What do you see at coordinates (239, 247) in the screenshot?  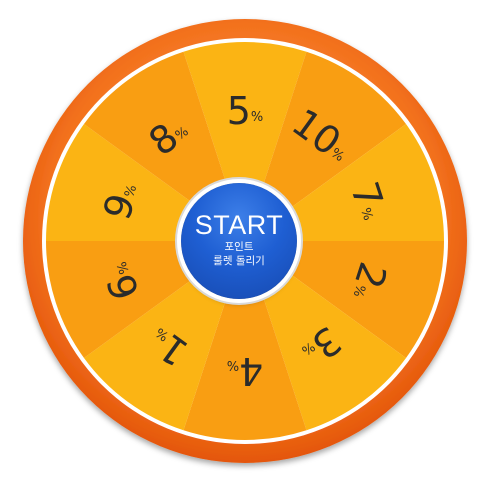 I see `start-button-subtitle-line1: 포인트` at bounding box center [239, 247].